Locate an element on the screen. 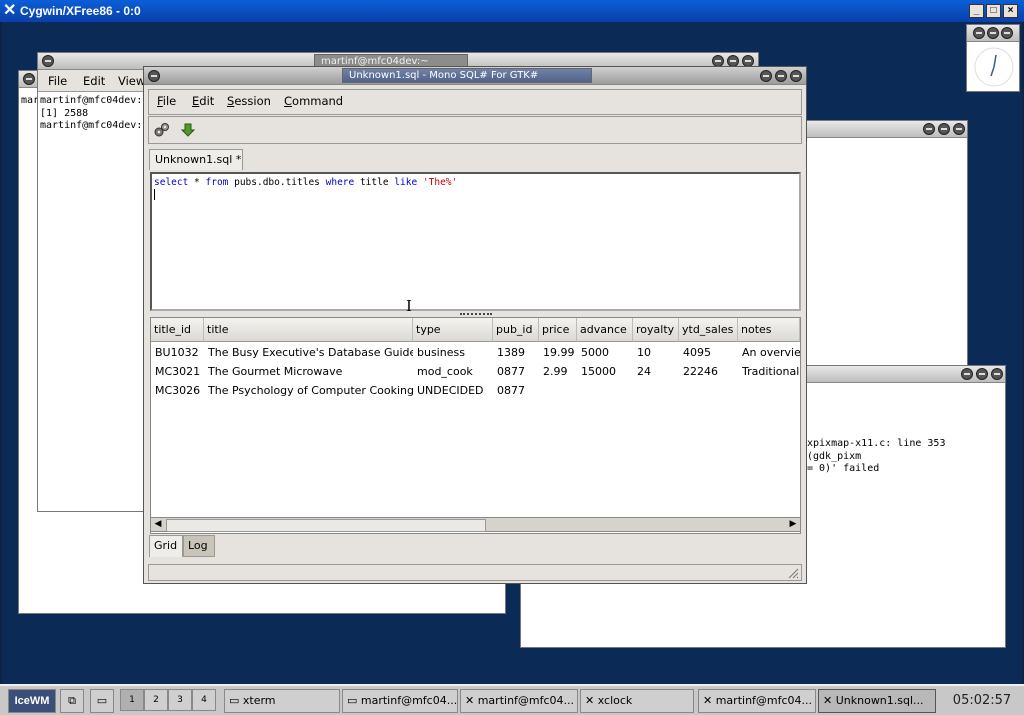  cell: business is located at coordinates (441, 352).